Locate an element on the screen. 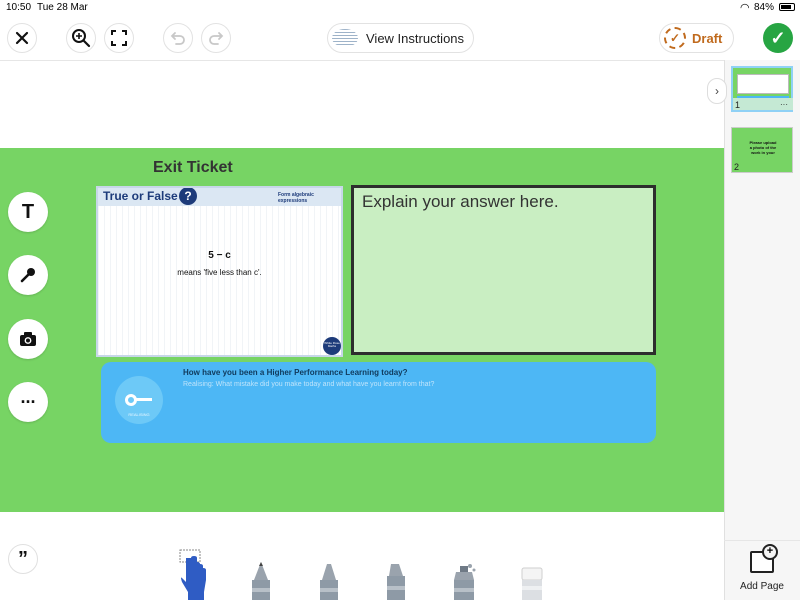  fullscreen-button is located at coordinates (119, 38).